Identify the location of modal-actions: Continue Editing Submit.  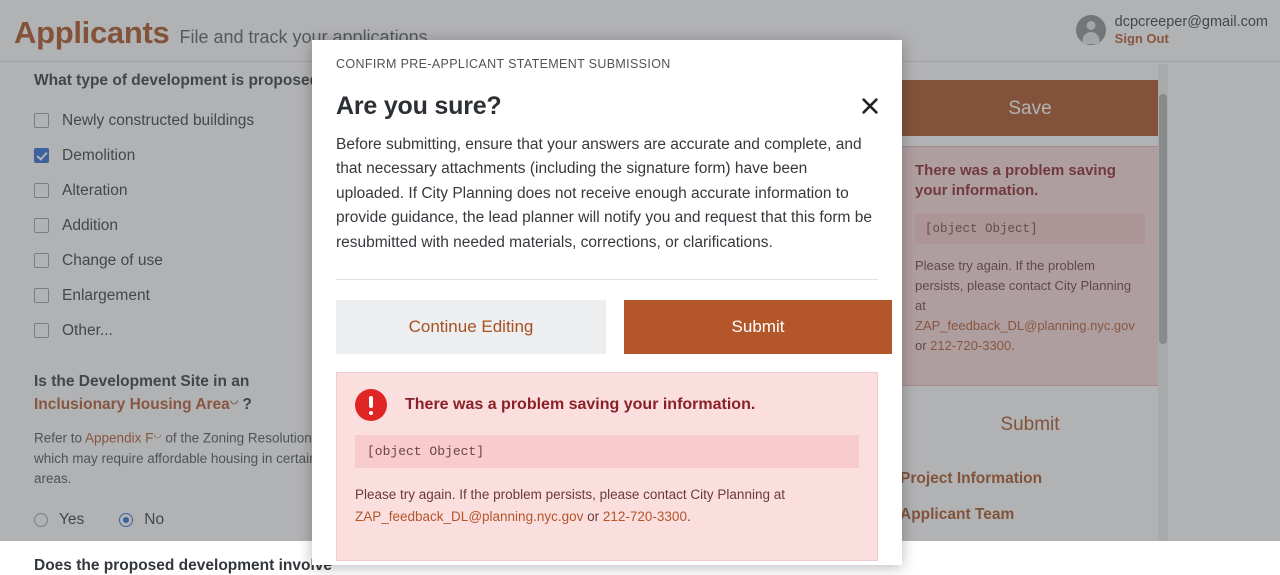
(607, 327).